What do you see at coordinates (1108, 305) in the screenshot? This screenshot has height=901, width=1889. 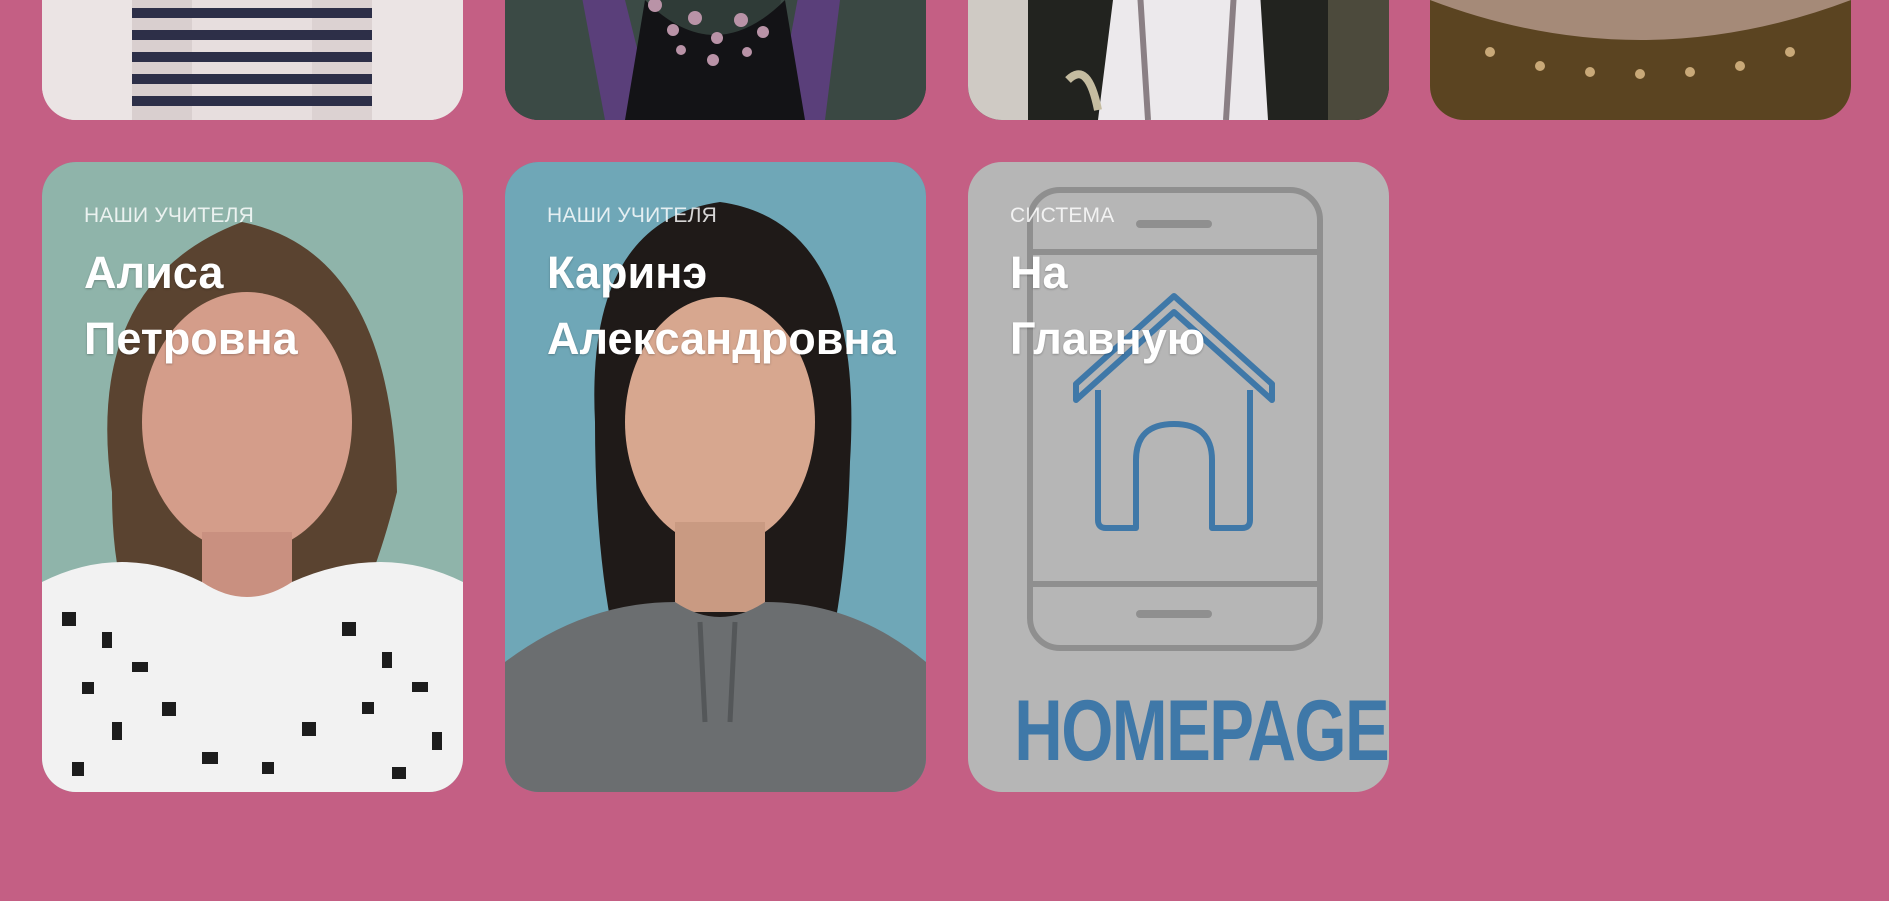 I see `card-title: На Главную` at bounding box center [1108, 305].